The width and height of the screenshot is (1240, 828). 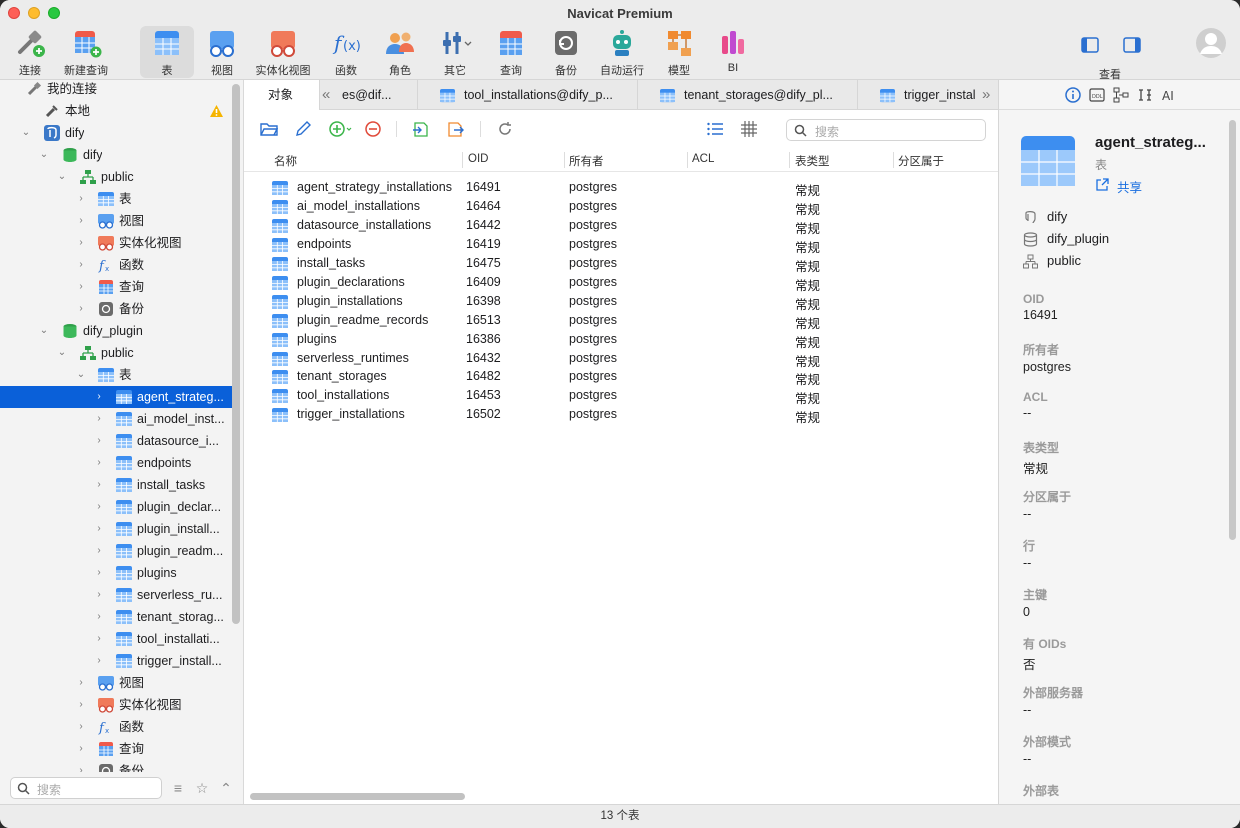 I want to click on sidebar-search-input: 搜索, so click(x=86, y=788).